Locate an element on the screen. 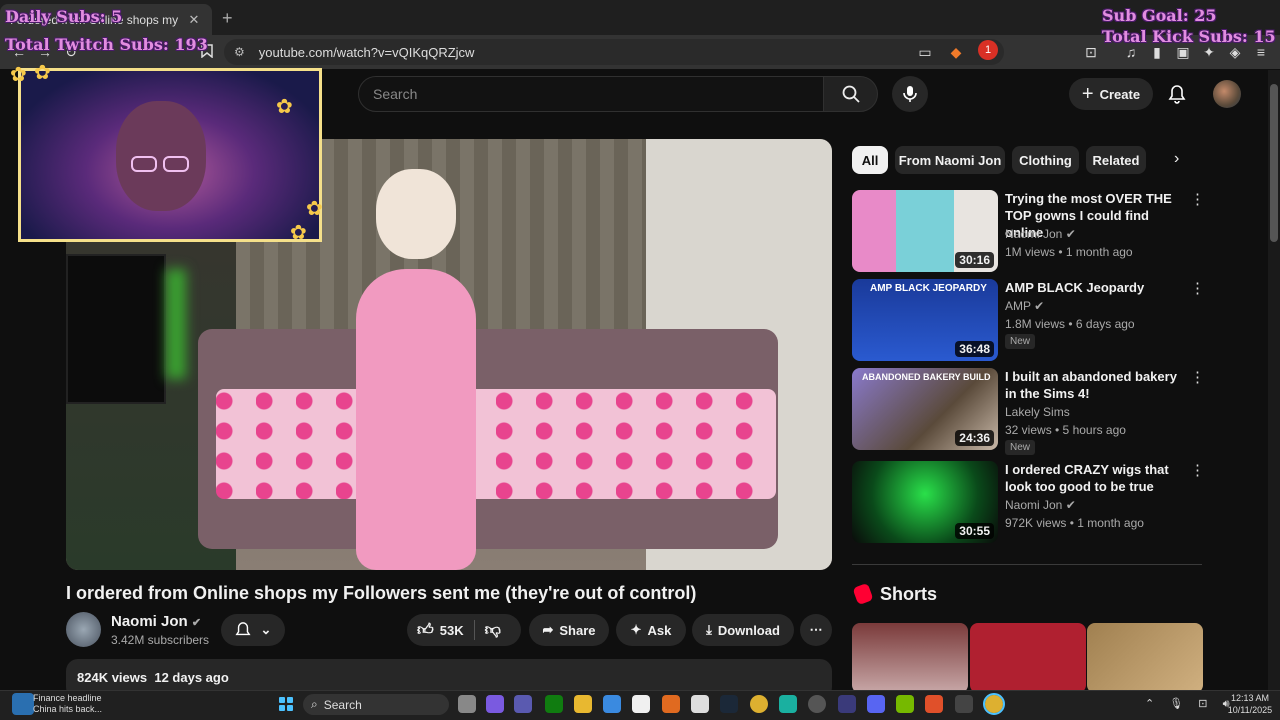  chip-from-channel: From Naomi Jon is located at coordinates (950, 160).